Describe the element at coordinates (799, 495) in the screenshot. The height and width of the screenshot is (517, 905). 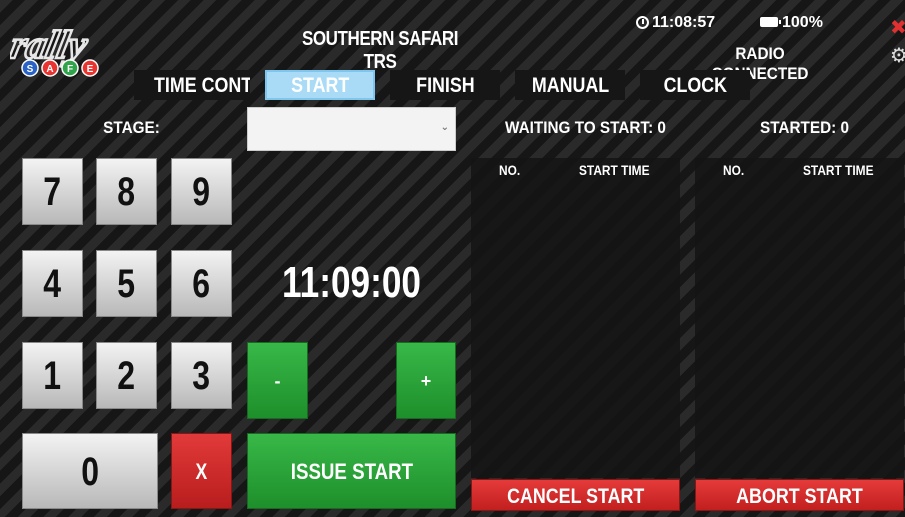
I see `abort-start-button: ABORT START` at that location.